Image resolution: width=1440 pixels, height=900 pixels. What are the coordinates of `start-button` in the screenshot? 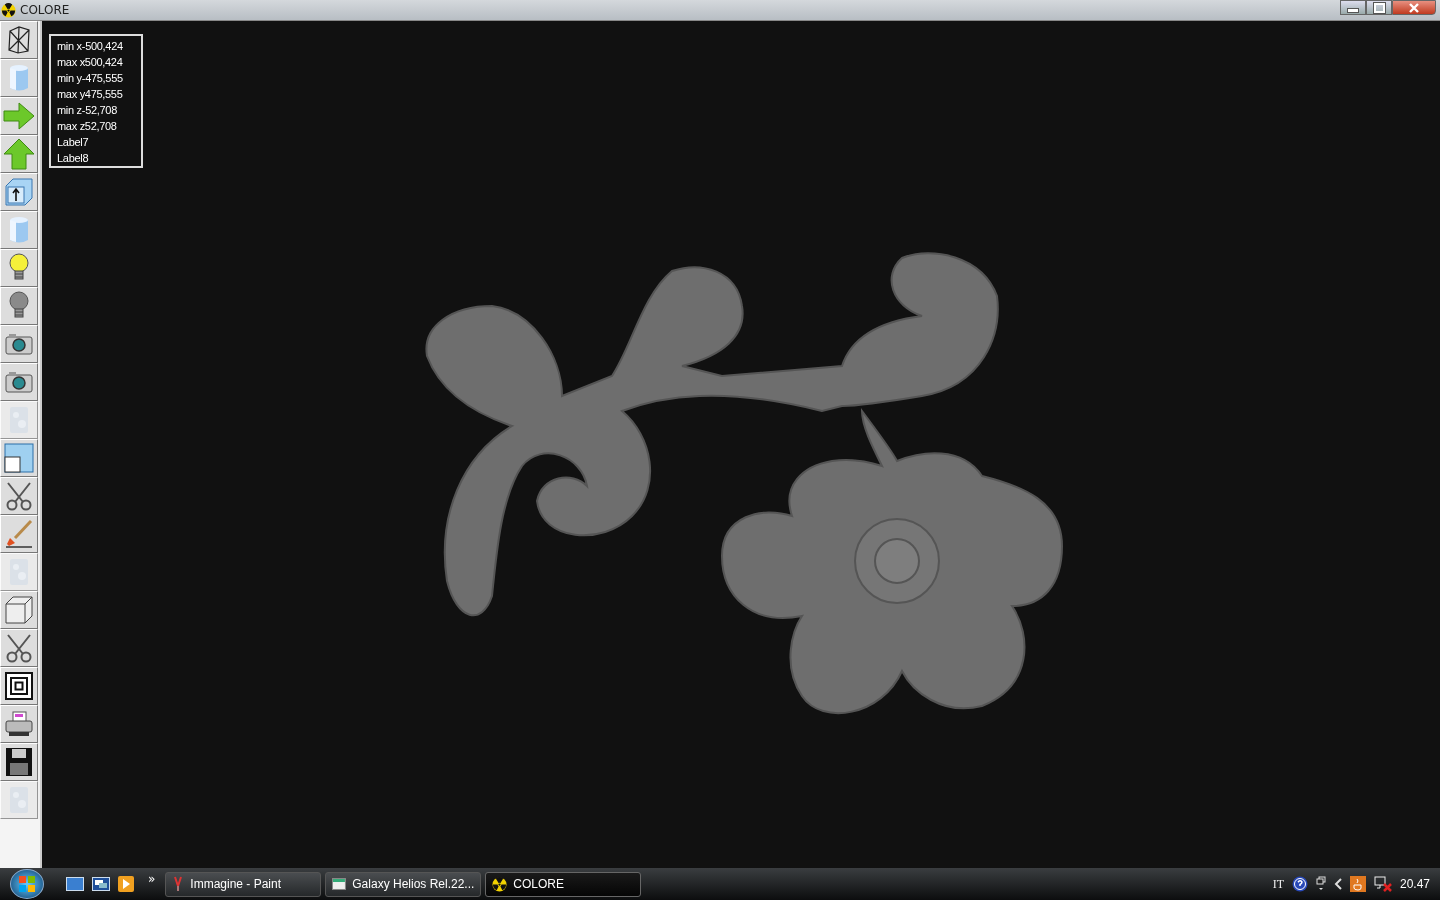 It's located at (27, 884).